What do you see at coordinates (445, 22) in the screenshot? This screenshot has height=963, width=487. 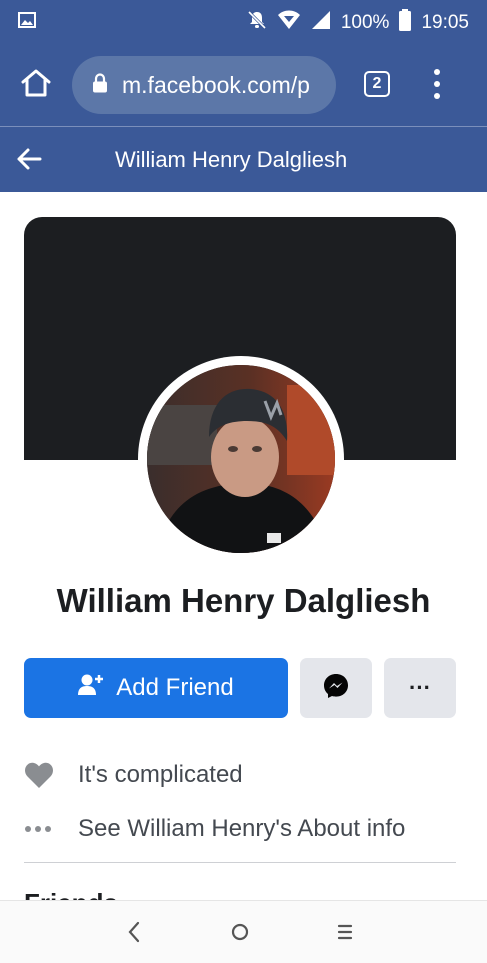 I see `clock: 19:05` at bounding box center [445, 22].